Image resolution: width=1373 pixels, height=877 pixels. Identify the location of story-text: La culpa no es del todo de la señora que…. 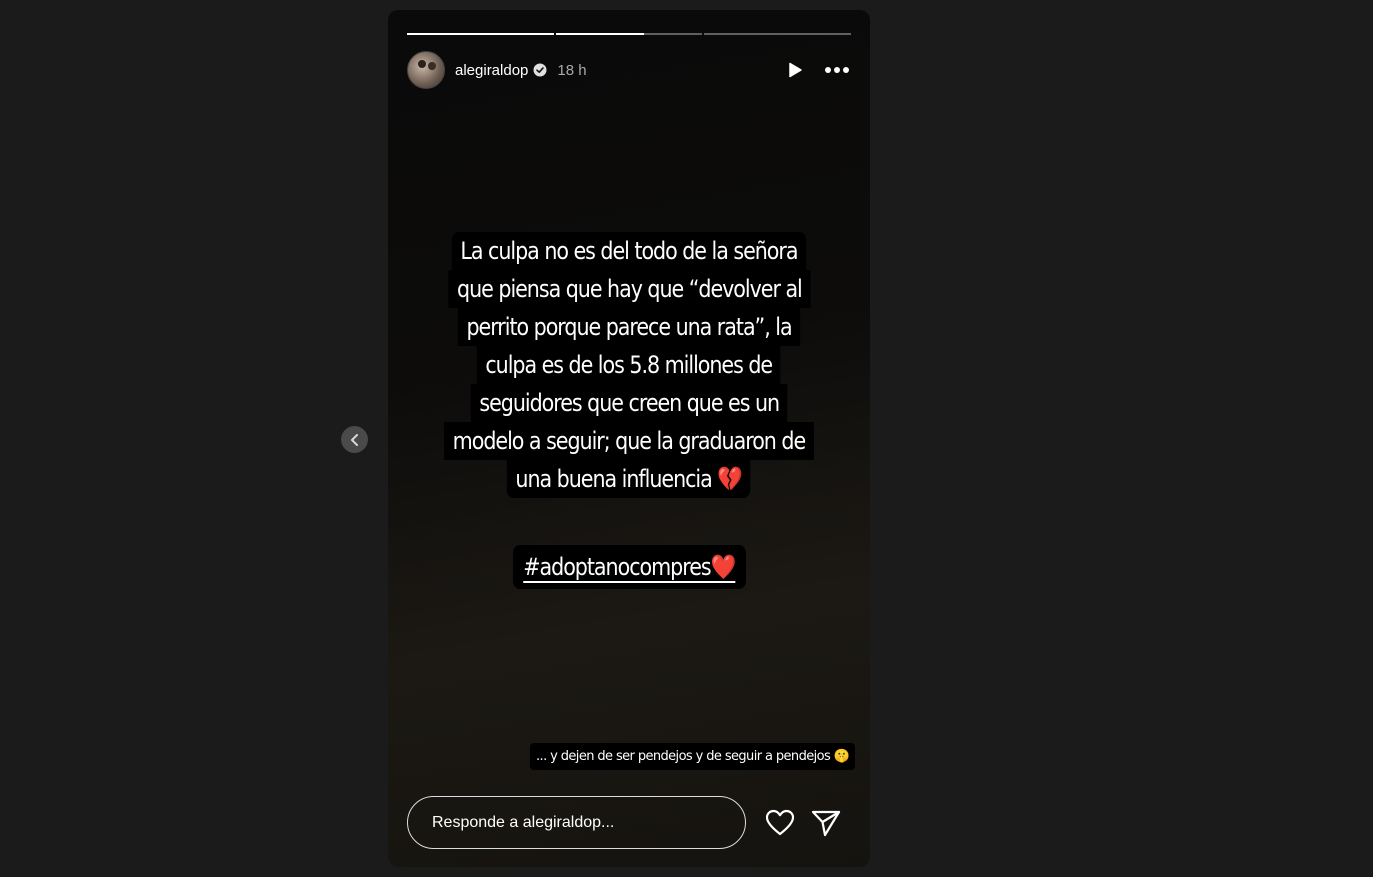
(629, 365).